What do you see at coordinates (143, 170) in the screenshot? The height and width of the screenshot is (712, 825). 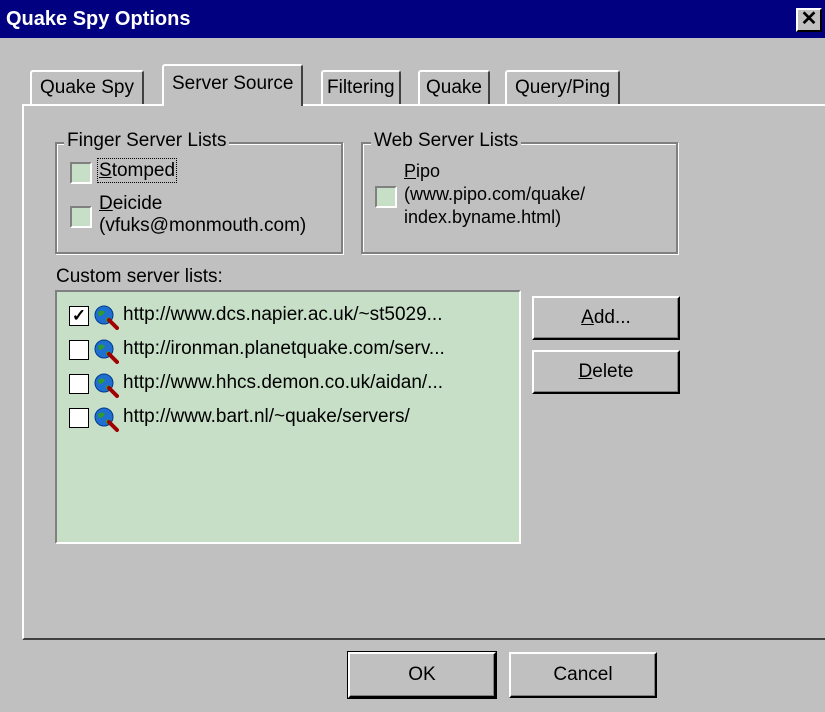 I see `label-rest: tomped` at bounding box center [143, 170].